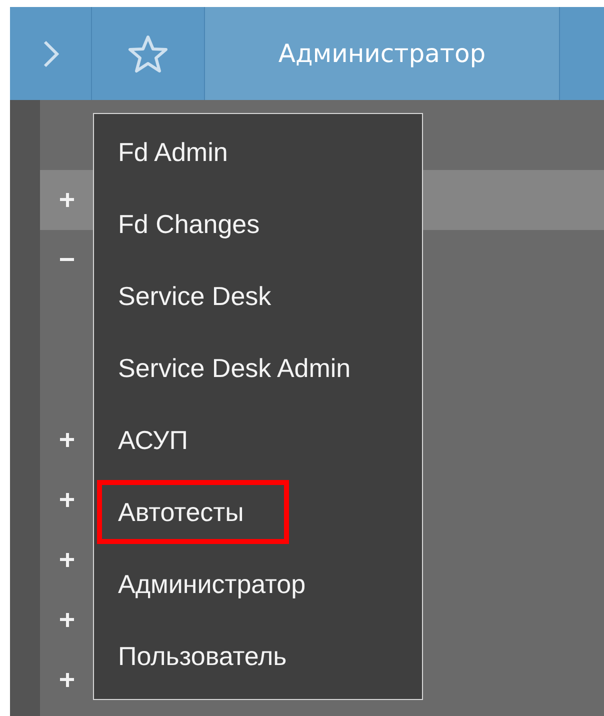  What do you see at coordinates (222, 368) in the screenshot?
I see `menu-item: Service Desk Admin` at bounding box center [222, 368].